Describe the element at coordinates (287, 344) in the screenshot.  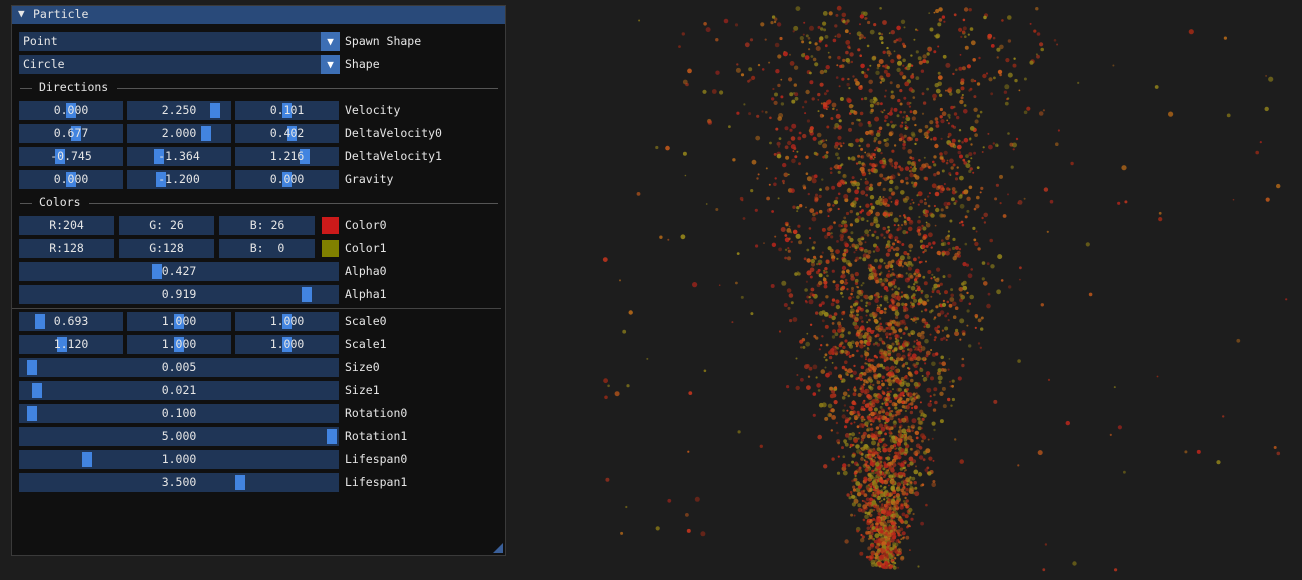
I see `scale1-z-slider: 1.000` at that location.